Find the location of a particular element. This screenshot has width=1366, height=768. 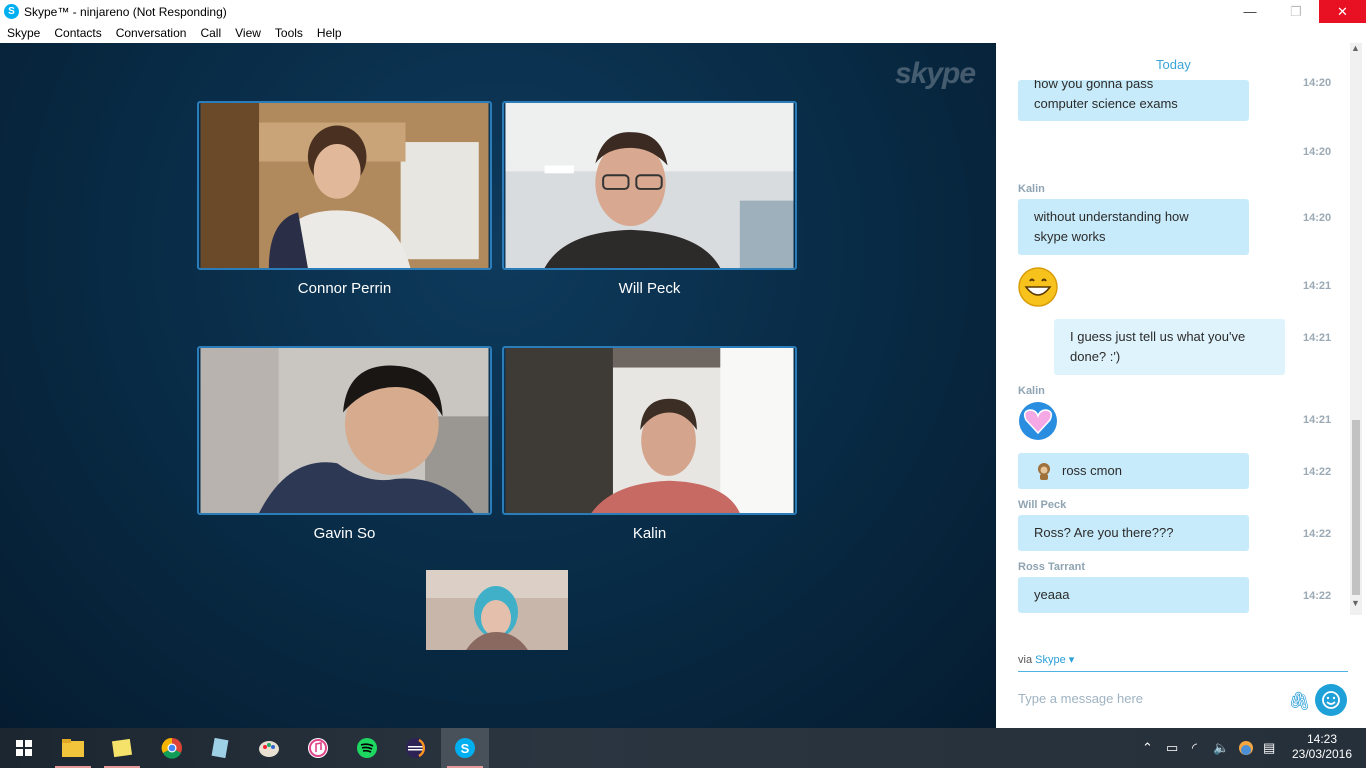

message-text: computer science exams is located at coordinates (1106, 103).